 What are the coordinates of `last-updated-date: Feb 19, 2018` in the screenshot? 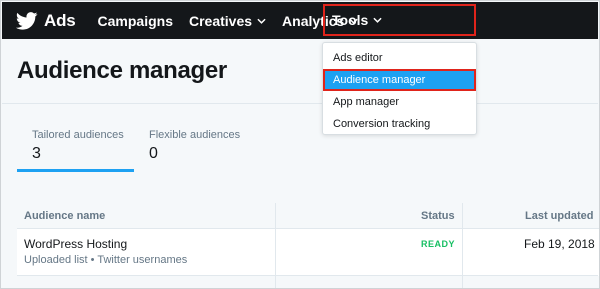 It's located at (559, 244).